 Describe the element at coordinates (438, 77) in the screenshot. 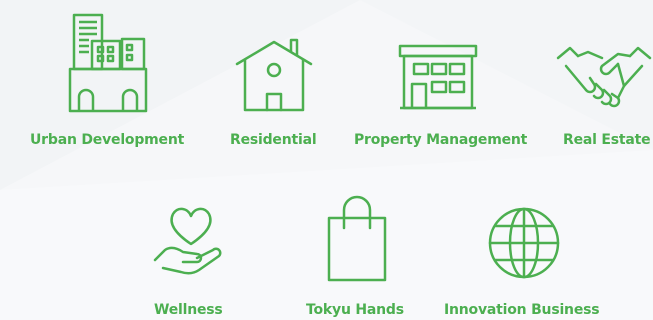

I see `building-management-icon` at that location.